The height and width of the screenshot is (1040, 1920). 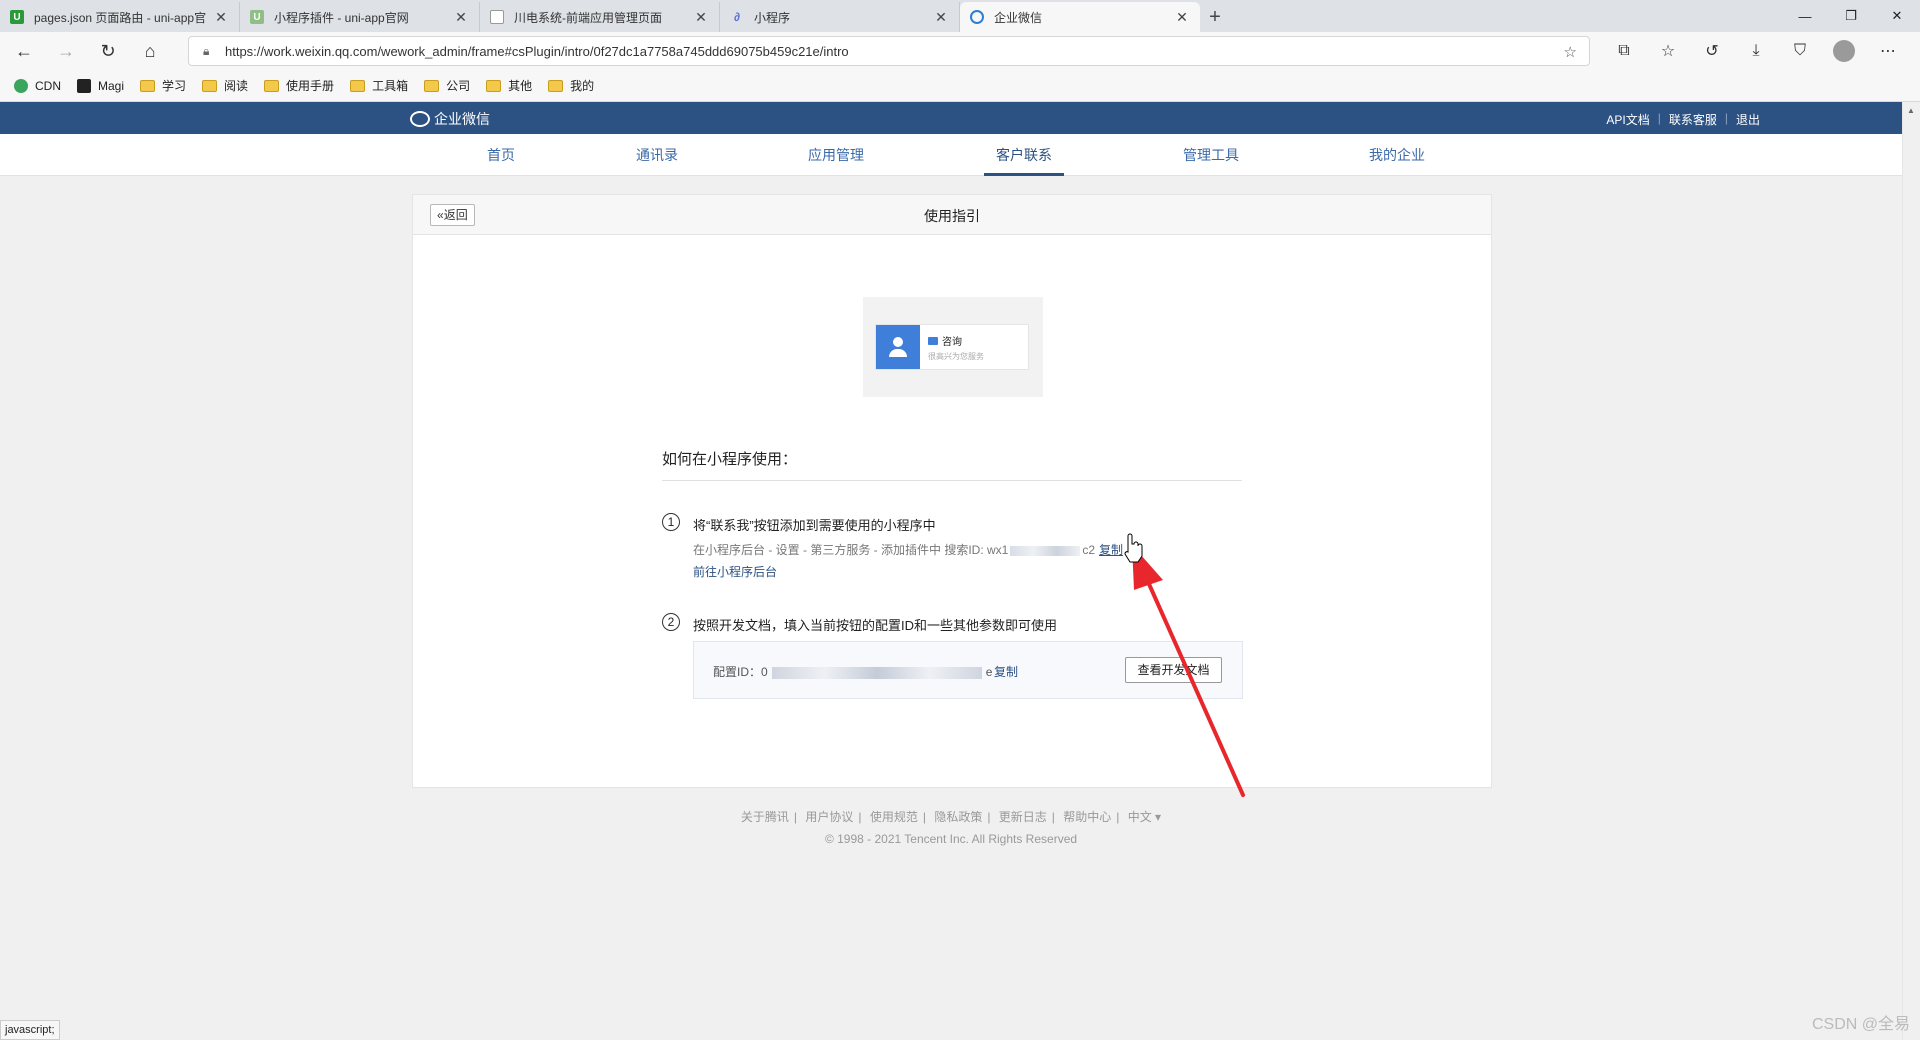 What do you see at coordinates (1712, 51) in the screenshot?
I see `history-icon: ↺` at bounding box center [1712, 51].